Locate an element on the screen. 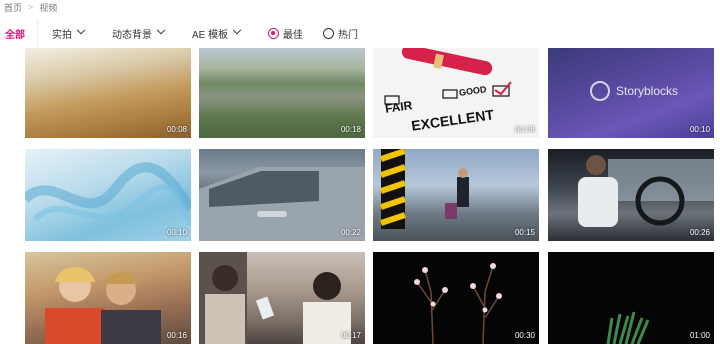 The width and height of the screenshot is (720, 344). video-card: 00:22 is located at coordinates (282, 195).